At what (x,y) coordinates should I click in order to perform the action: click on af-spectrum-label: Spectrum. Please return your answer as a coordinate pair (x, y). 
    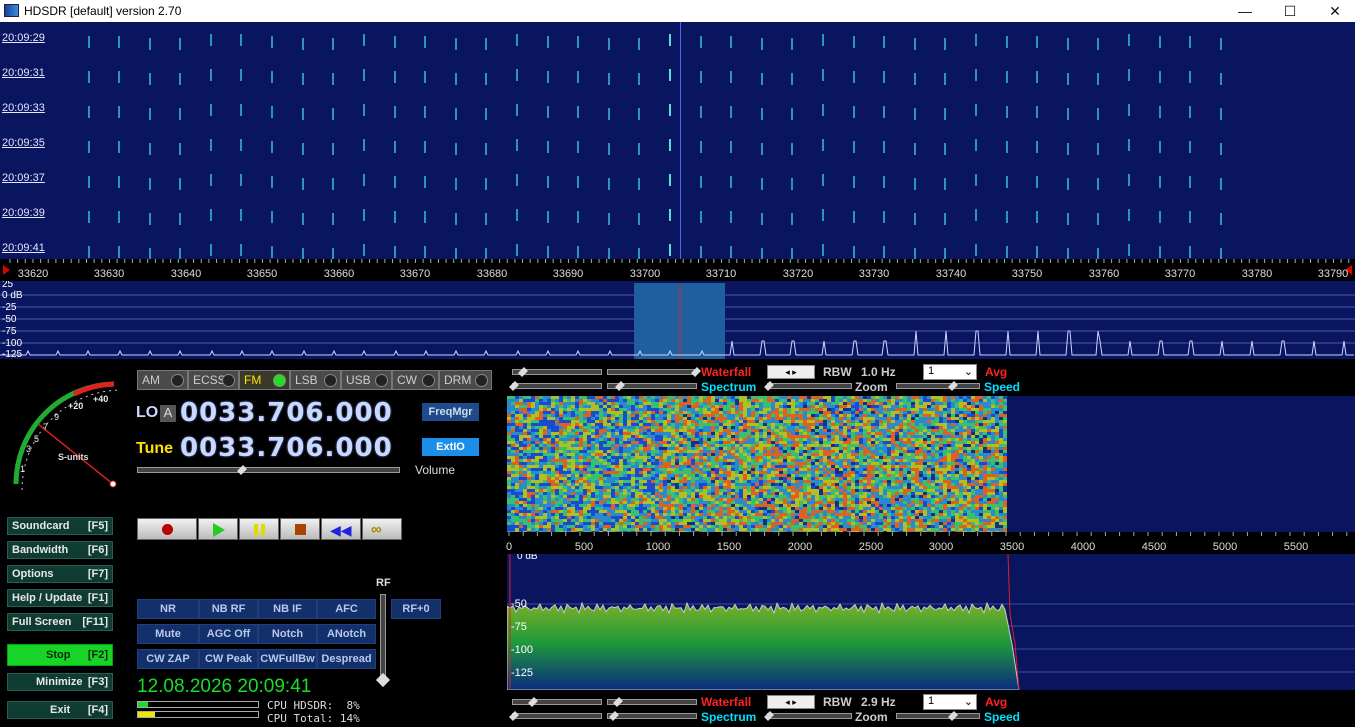
    Looking at the image, I should click on (729, 717).